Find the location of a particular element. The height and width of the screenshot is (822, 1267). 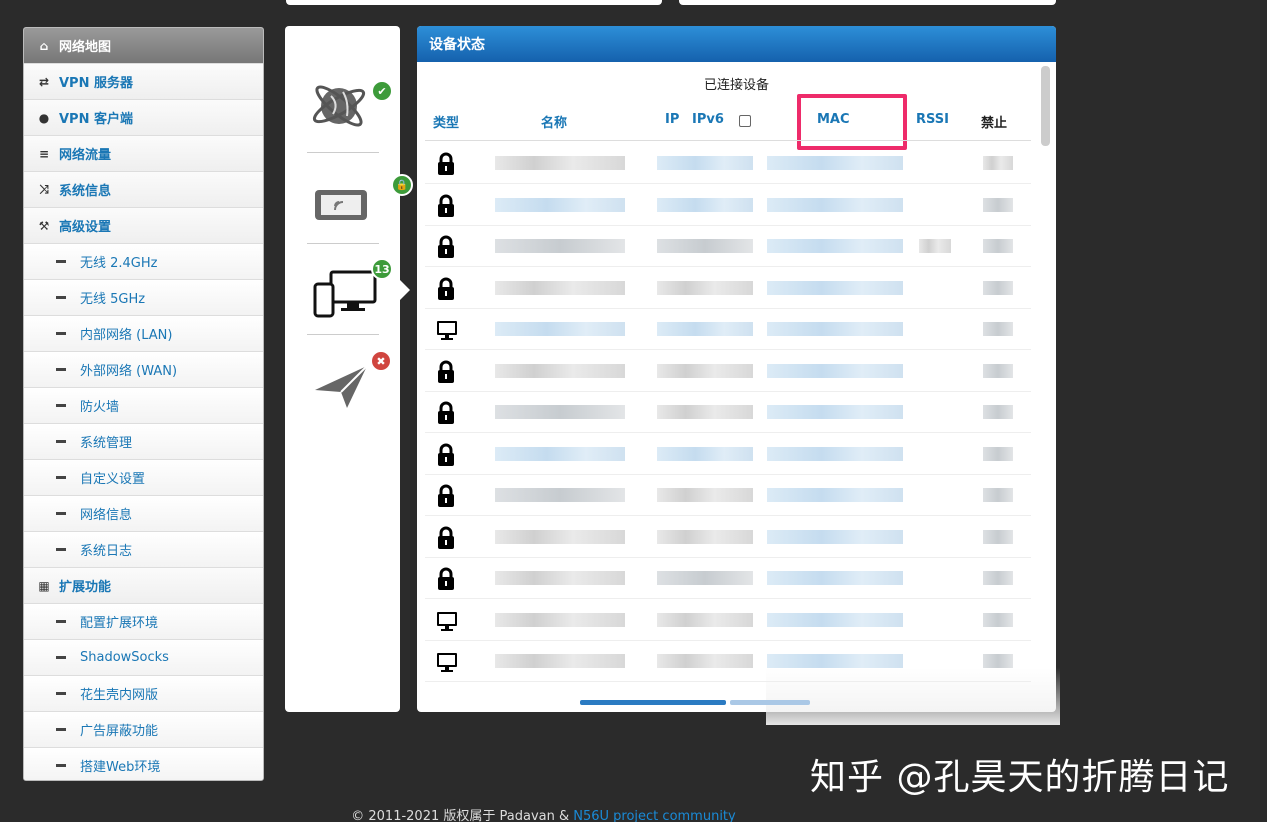

sidebar-item: ≡ 网络流量 is located at coordinates (143, 154).